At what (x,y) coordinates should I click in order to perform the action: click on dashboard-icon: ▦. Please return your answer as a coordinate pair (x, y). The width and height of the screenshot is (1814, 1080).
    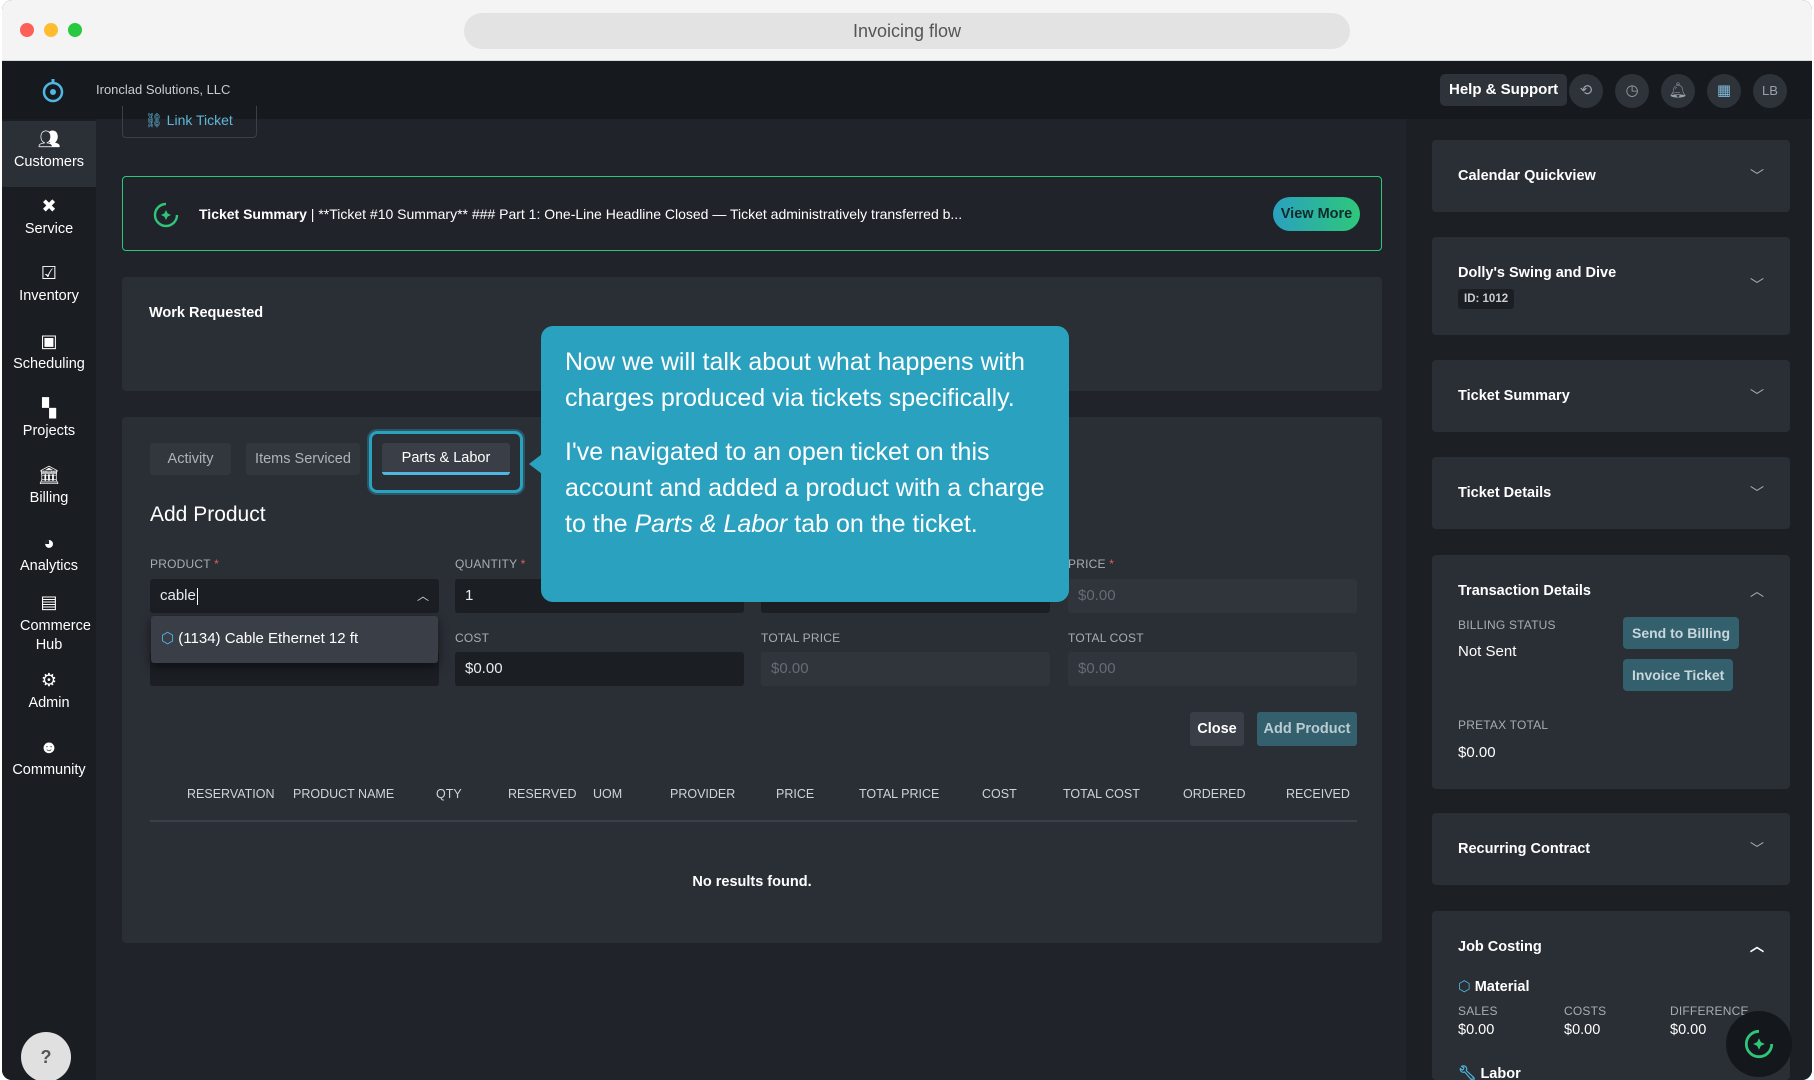
    Looking at the image, I should click on (1724, 91).